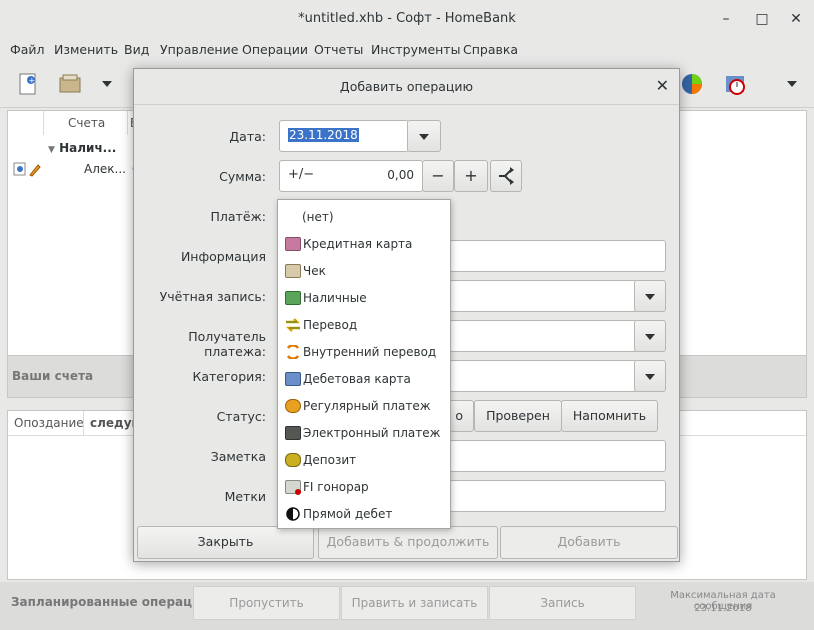 Image resolution: width=814 pixels, height=630 pixels. I want to click on open-dropdown-icon, so click(107, 84).